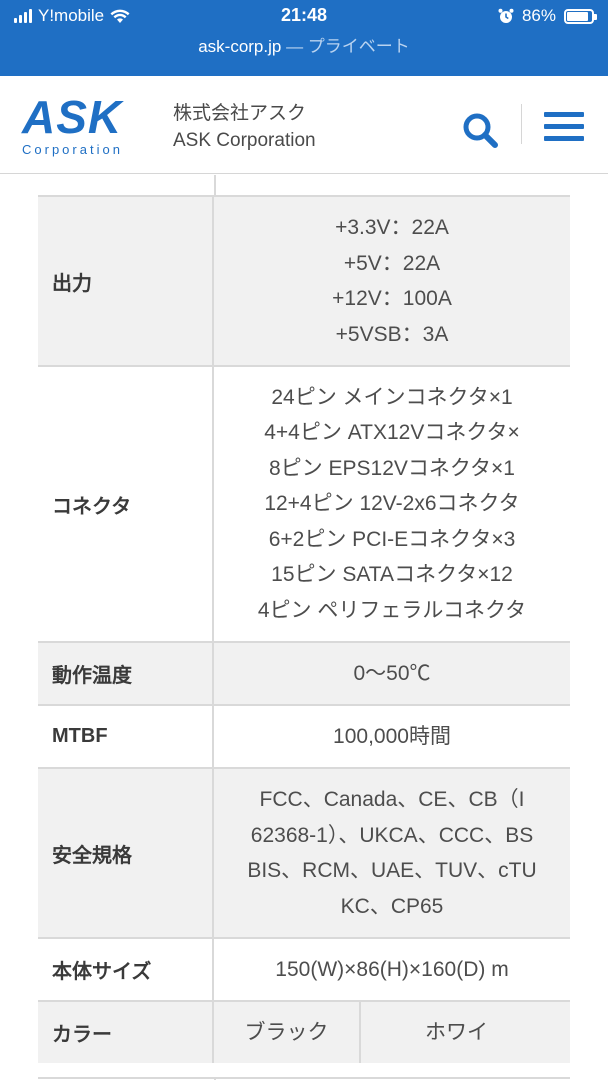 The height and width of the screenshot is (1080, 608). What do you see at coordinates (126, 1032) in the screenshot?
I see `spec-label: カラー` at bounding box center [126, 1032].